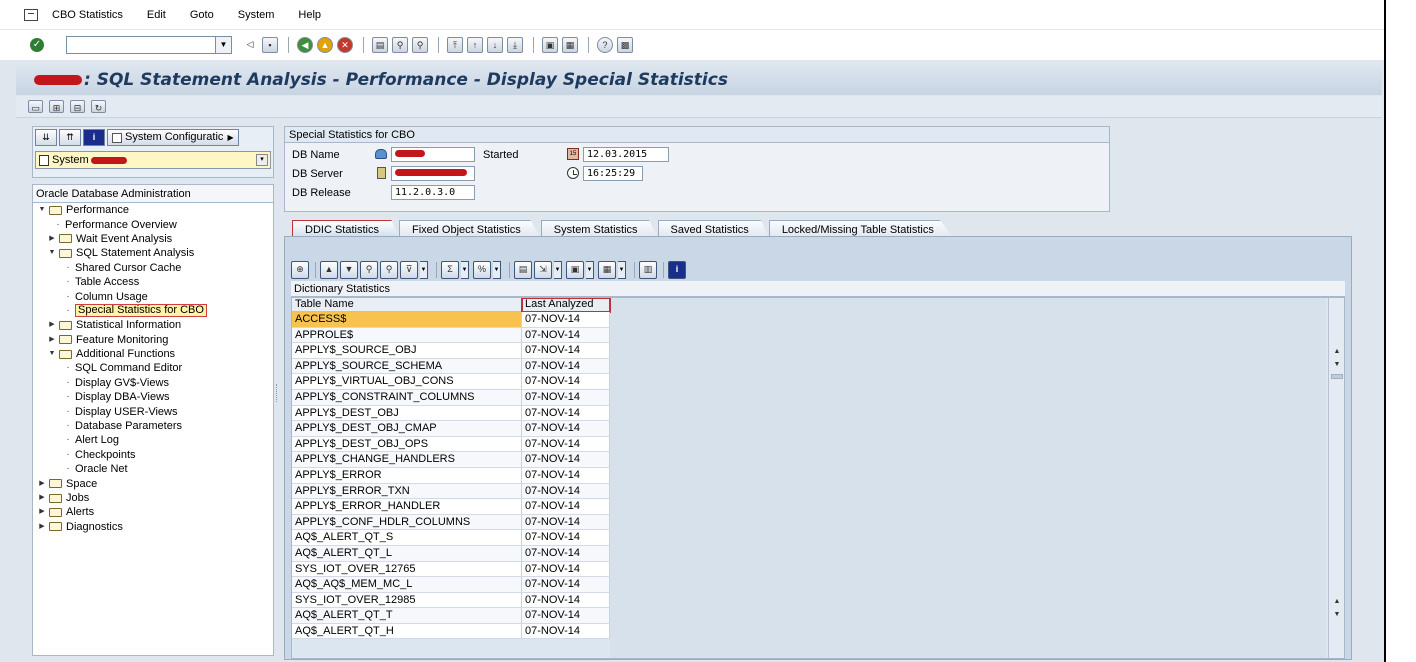  What do you see at coordinates (31, 14) in the screenshot?
I see `menu-toggle-icon` at bounding box center [31, 14].